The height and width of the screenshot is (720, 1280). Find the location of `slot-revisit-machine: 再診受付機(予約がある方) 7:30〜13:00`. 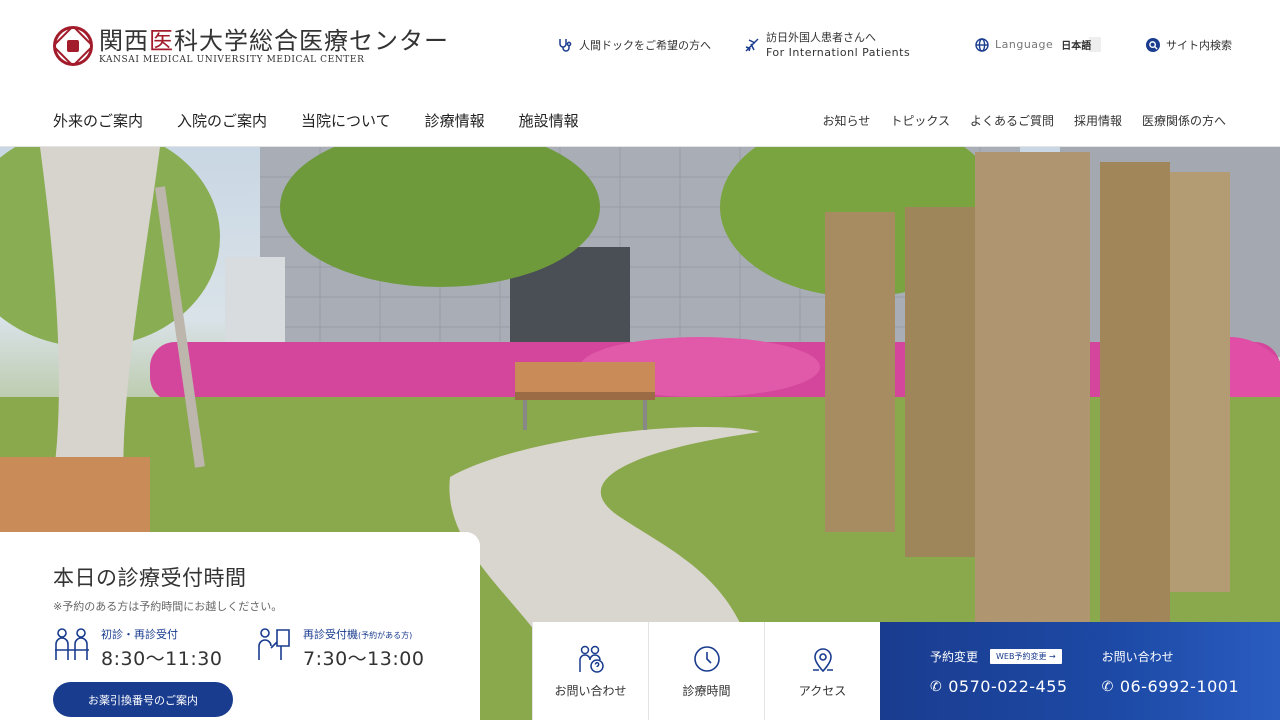

slot-revisit-machine: 再診受付機(予約がある方) 7:30〜13:00 is located at coordinates (356, 648).